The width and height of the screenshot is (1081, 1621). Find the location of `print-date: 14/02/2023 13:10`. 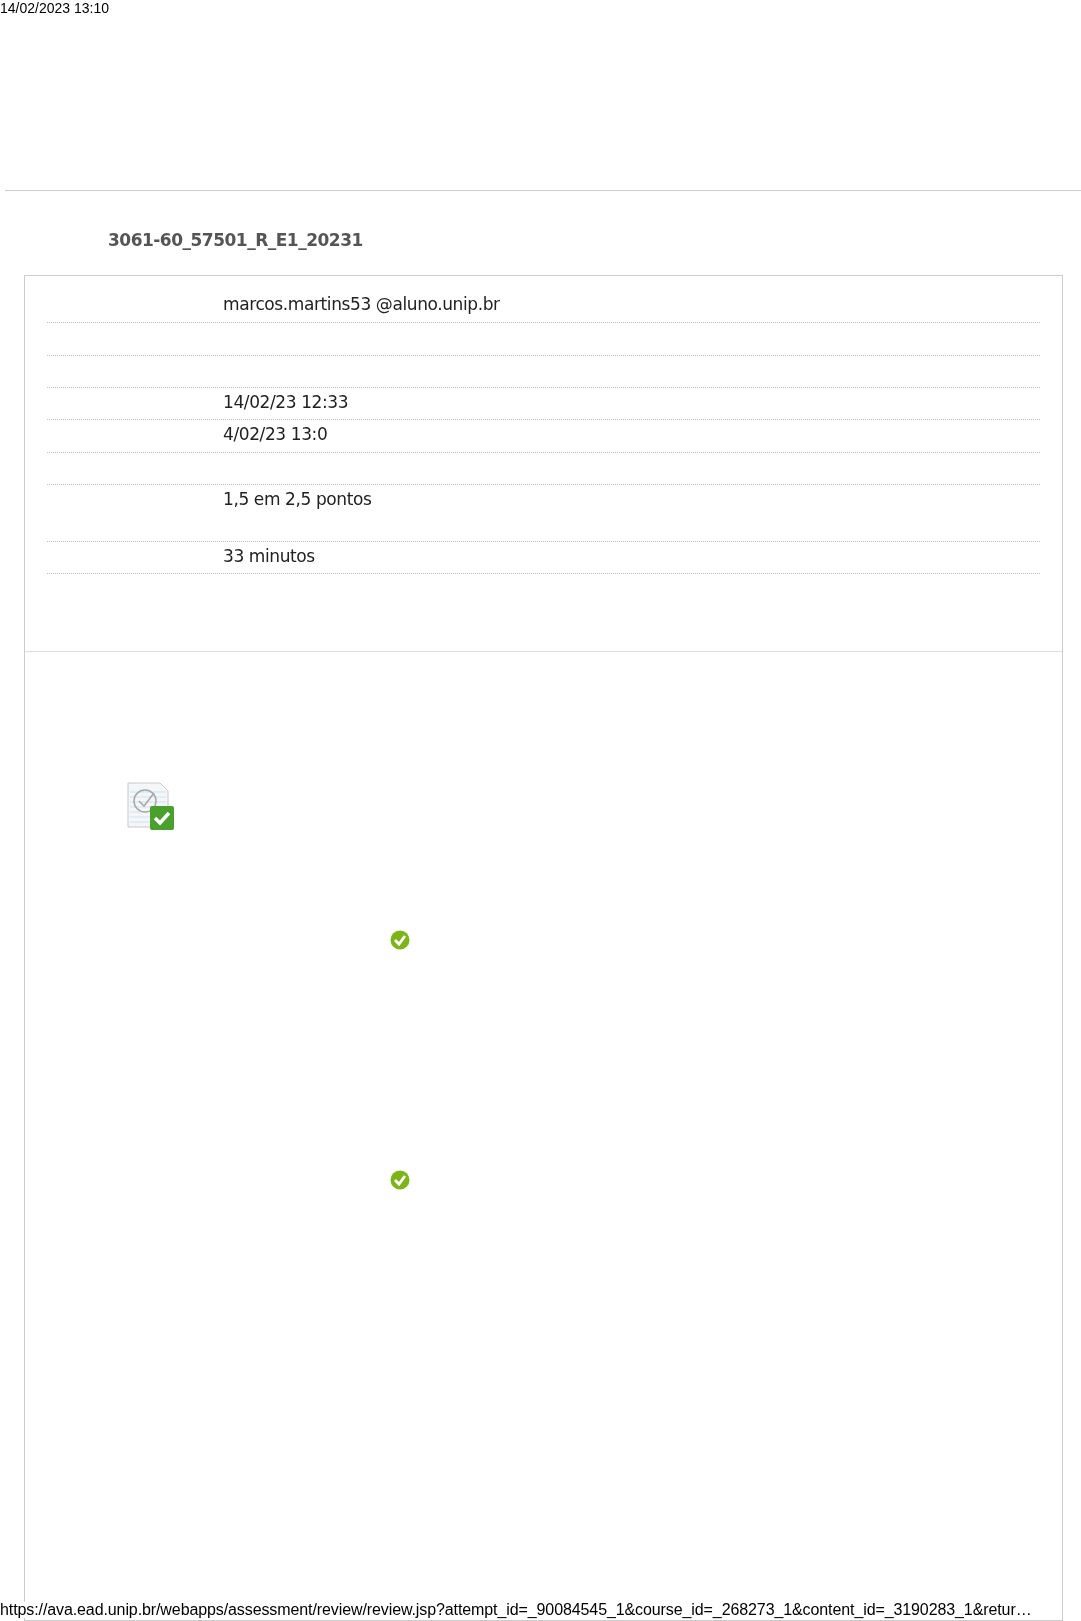

print-date: 14/02/2023 13:10 is located at coordinates (54, 8).